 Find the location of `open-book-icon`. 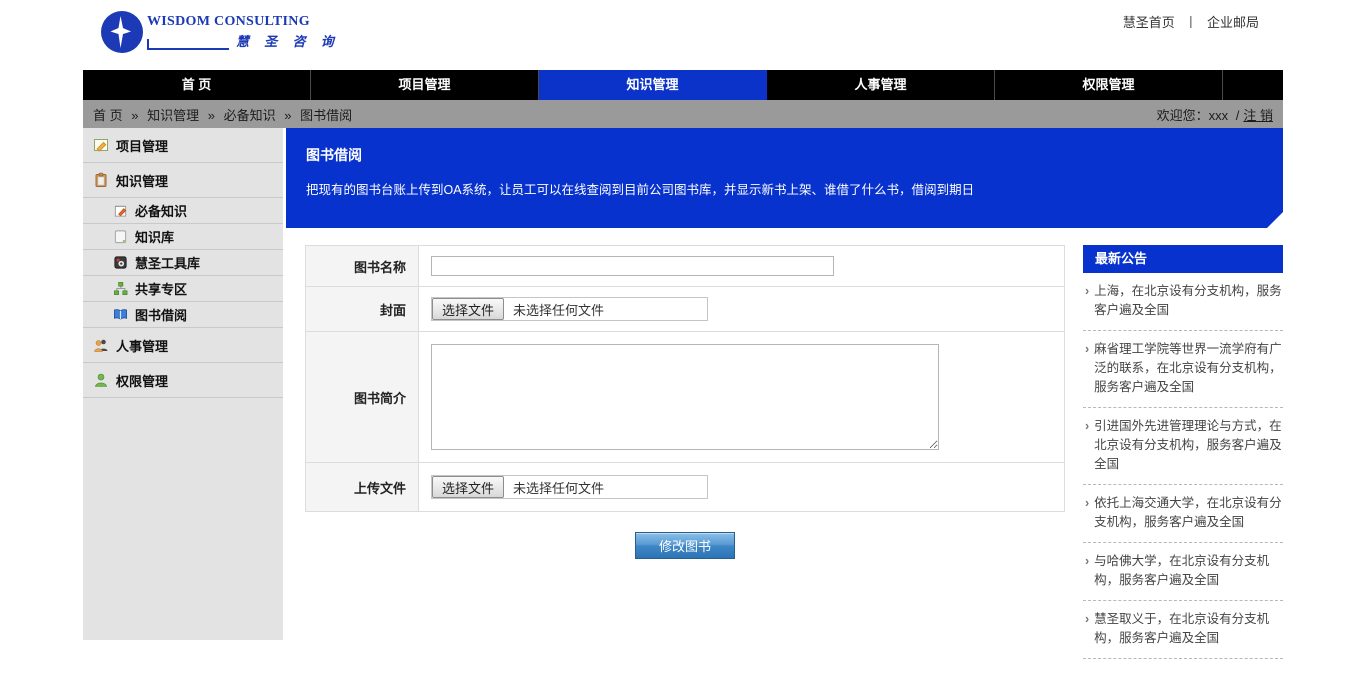

open-book-icon is located at coordinates (120, 314).